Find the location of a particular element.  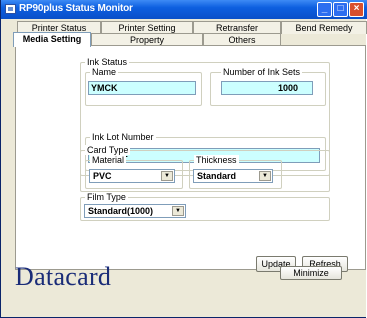

ink-name-field: YMCK is located at coordinates (142, 88).